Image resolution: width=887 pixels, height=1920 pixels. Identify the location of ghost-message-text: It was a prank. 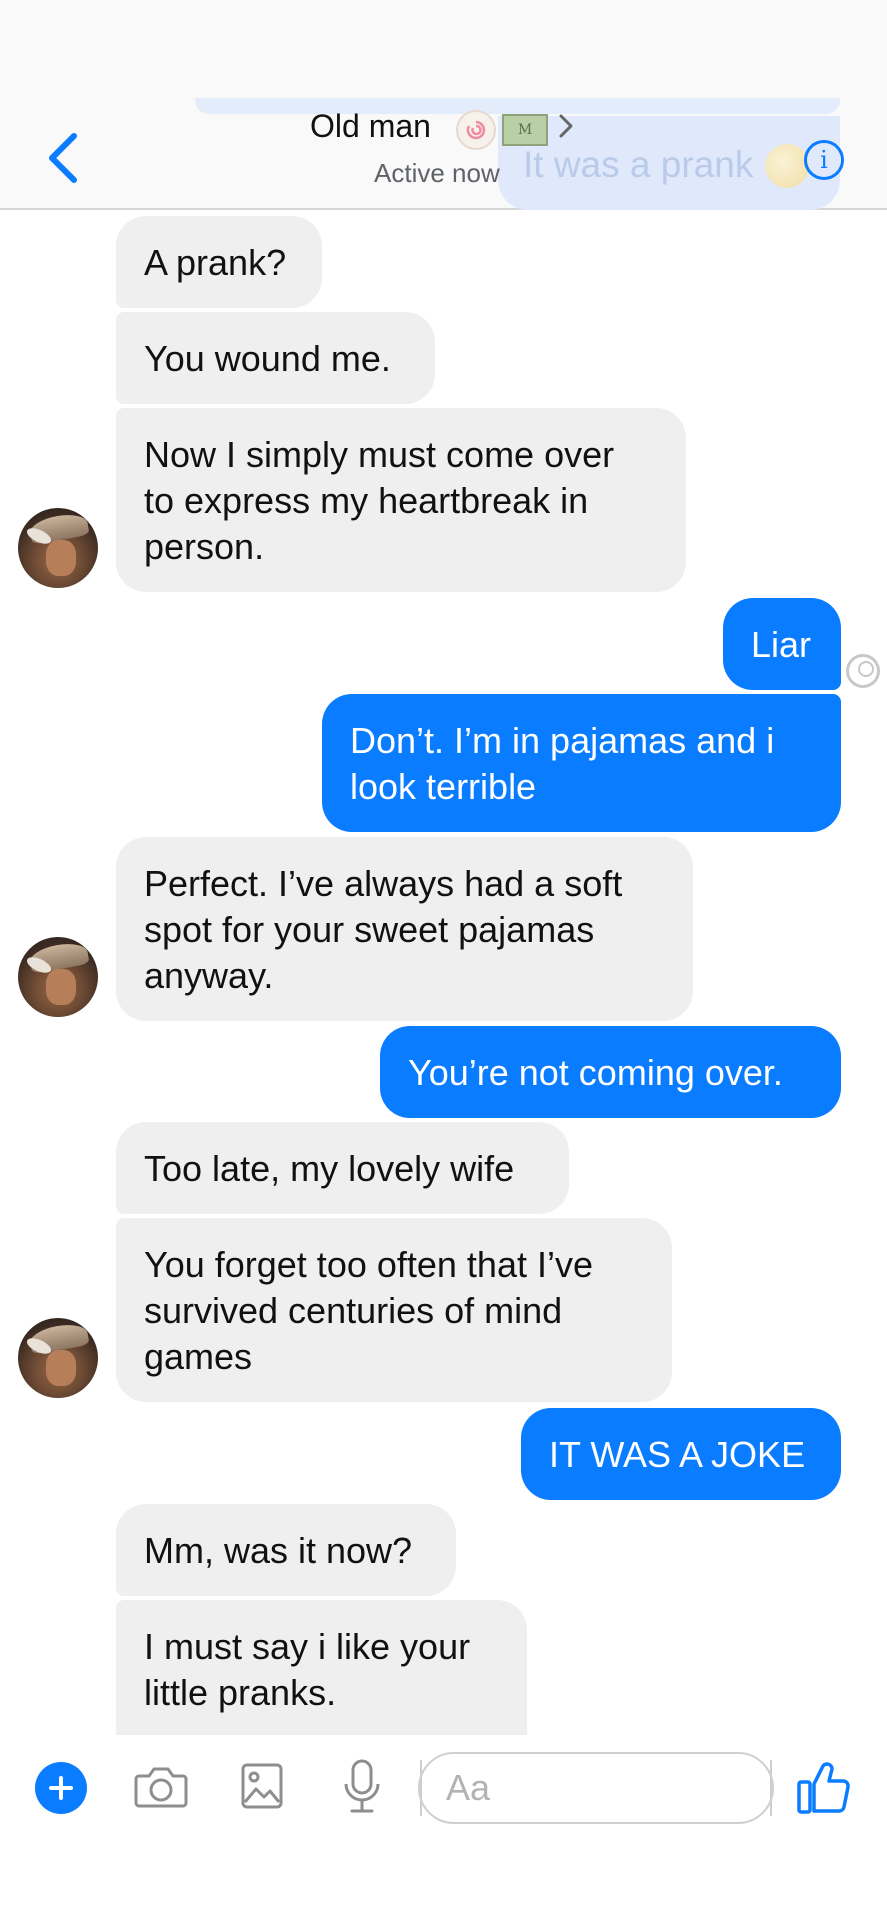
(638, 164).